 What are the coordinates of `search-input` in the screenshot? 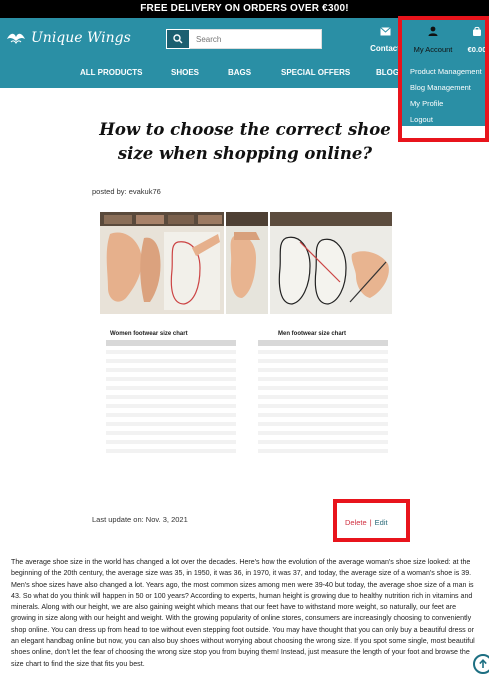 It's located at (256, 39).